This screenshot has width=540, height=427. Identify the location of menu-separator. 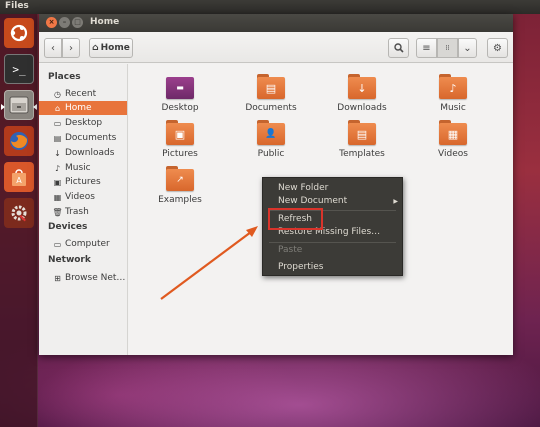
(332, 242).